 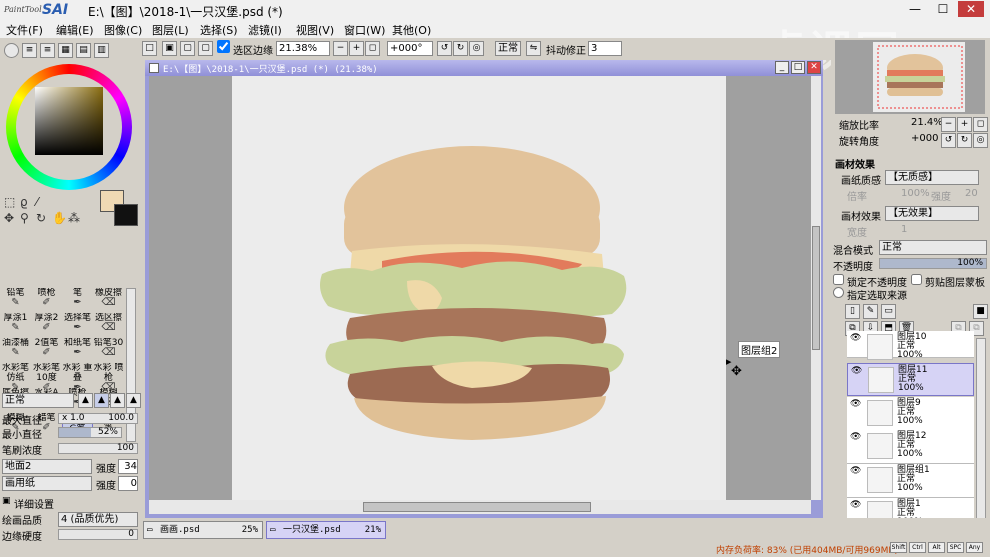 I want to click on rotate-reset-icon: ◎, so click(x=476, y=48).